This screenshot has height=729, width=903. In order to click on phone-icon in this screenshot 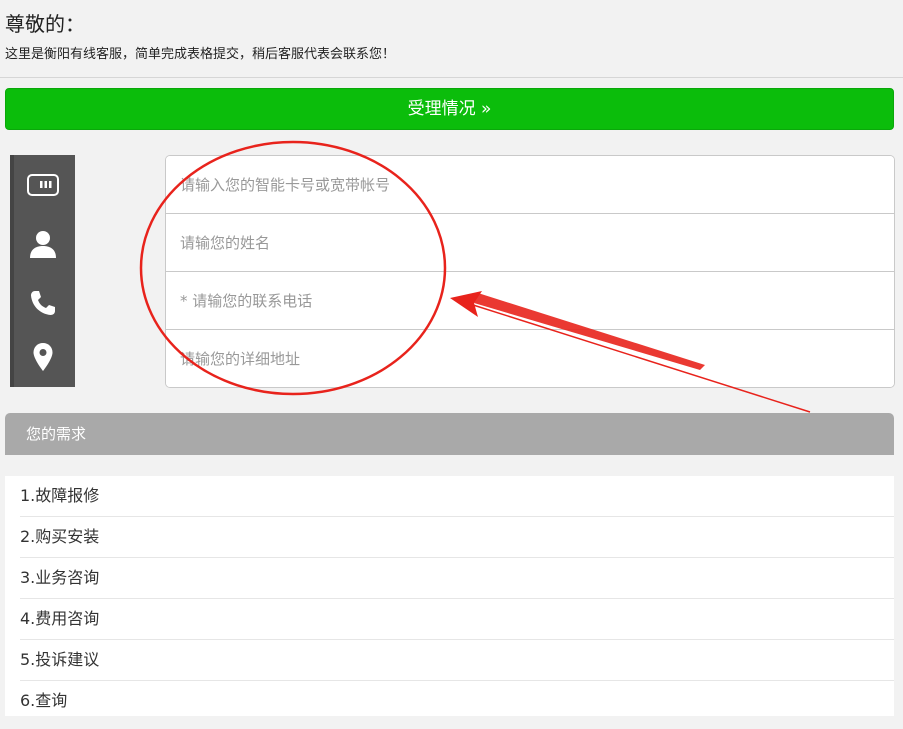, I will do `click(43, 303)`.